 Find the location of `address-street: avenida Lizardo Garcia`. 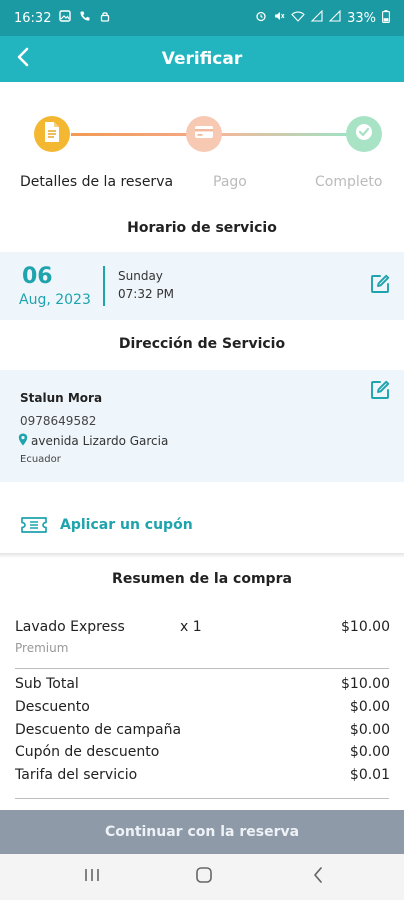

address-street: avenida Lizardo Garcia is located at coordinates (100, 441).